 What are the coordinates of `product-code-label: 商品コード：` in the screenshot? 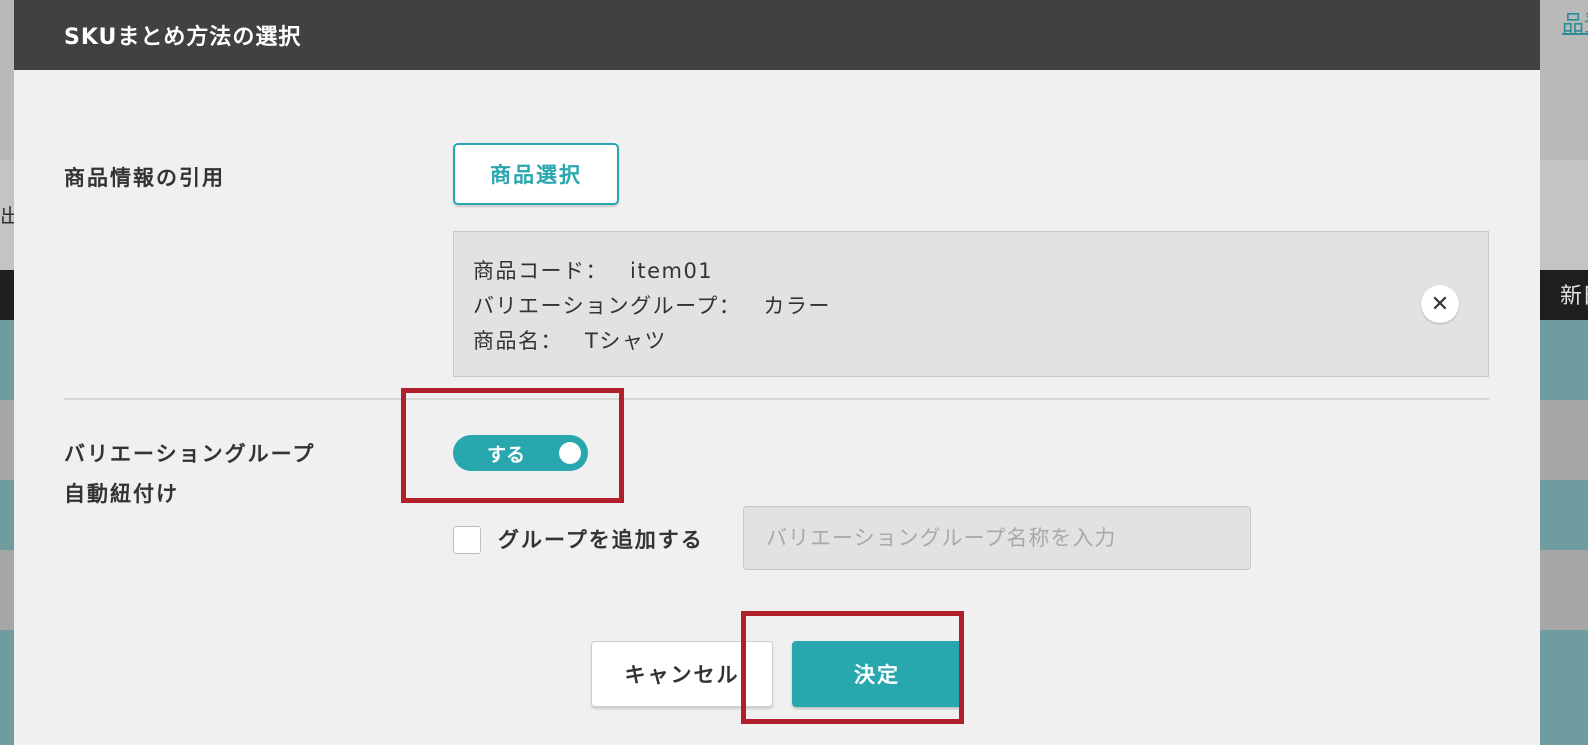 It's located at (540, 271).